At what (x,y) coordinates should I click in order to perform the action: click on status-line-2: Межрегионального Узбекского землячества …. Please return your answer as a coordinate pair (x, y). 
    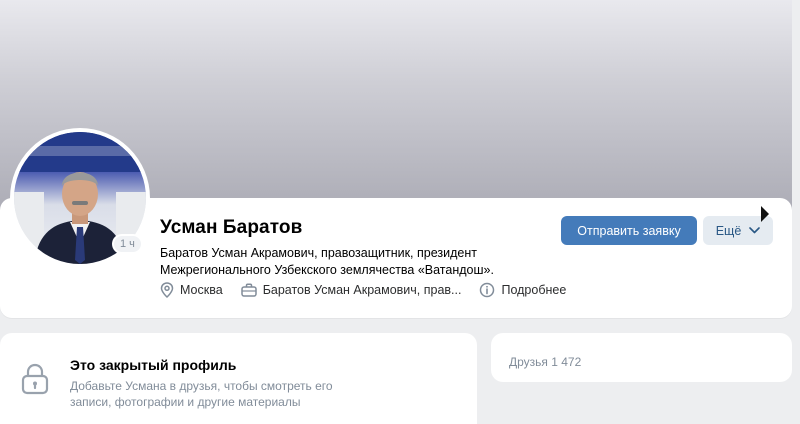
    Looking at the image, I should click on (327, 270).